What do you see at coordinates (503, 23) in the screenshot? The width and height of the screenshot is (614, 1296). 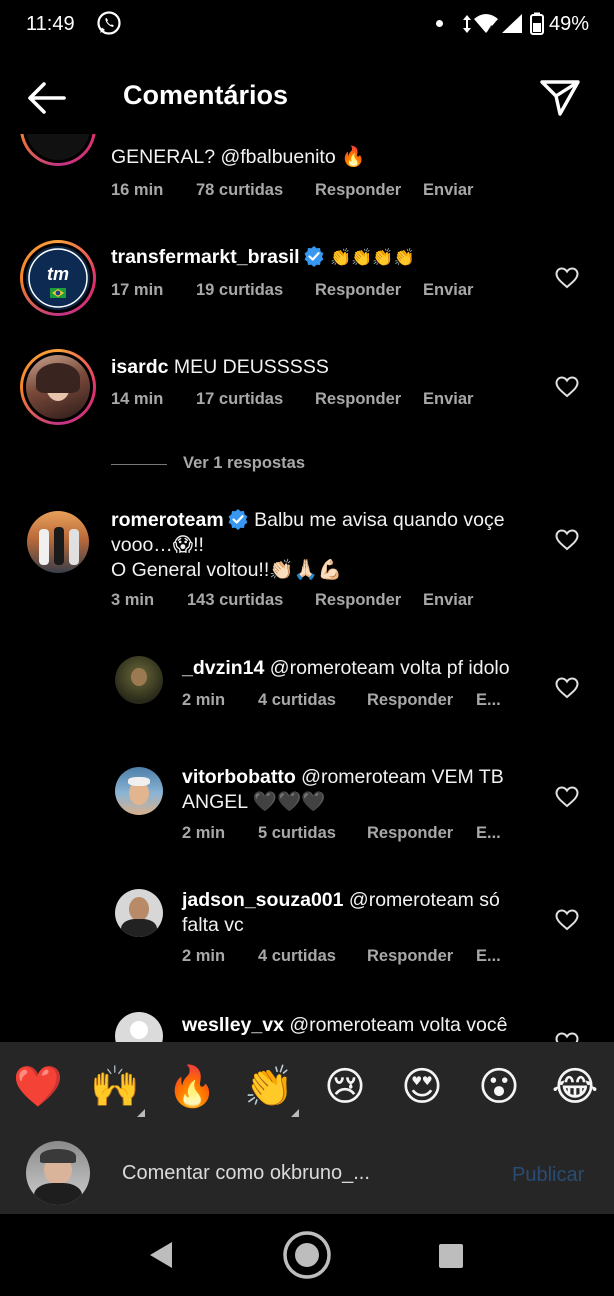 I see `signal-icons: 4` at bounding box center [503, 23].